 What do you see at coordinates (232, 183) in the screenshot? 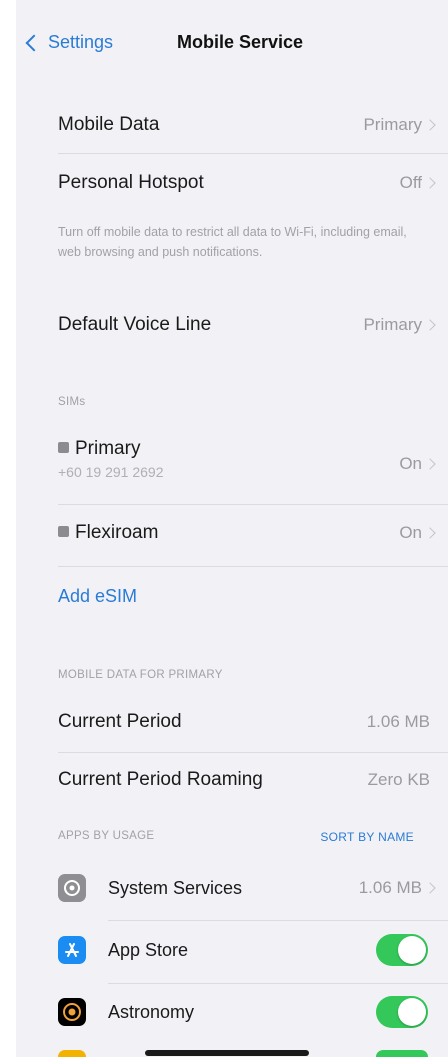
I see `personal-hotspot-row: Personal Hotspot Off` at bounding box center [232, 183].